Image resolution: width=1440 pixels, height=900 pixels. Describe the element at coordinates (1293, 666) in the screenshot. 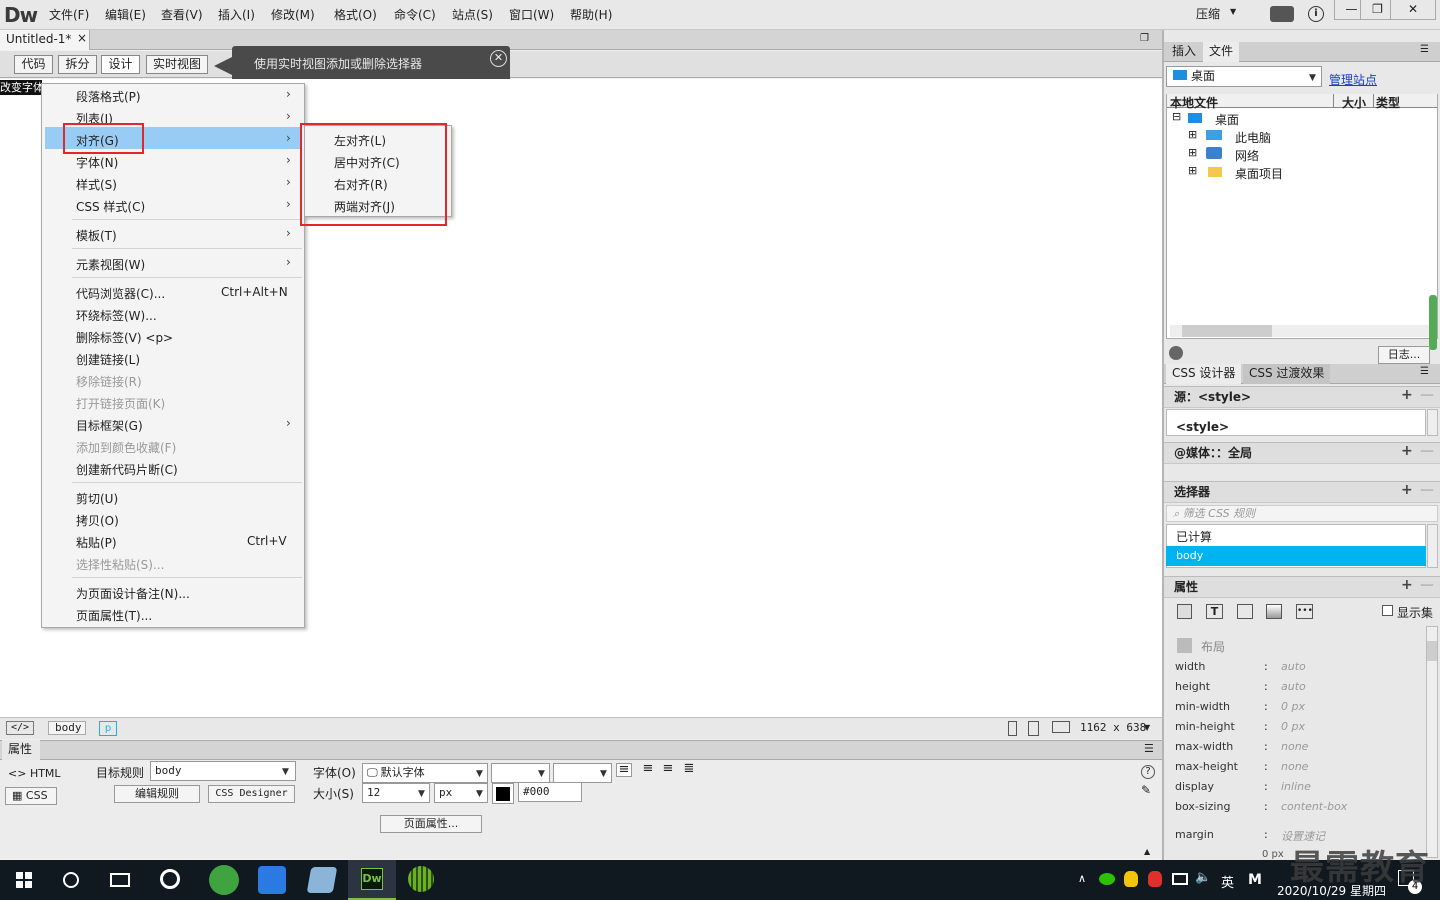

I see `prop-width-value: auto` at that location.